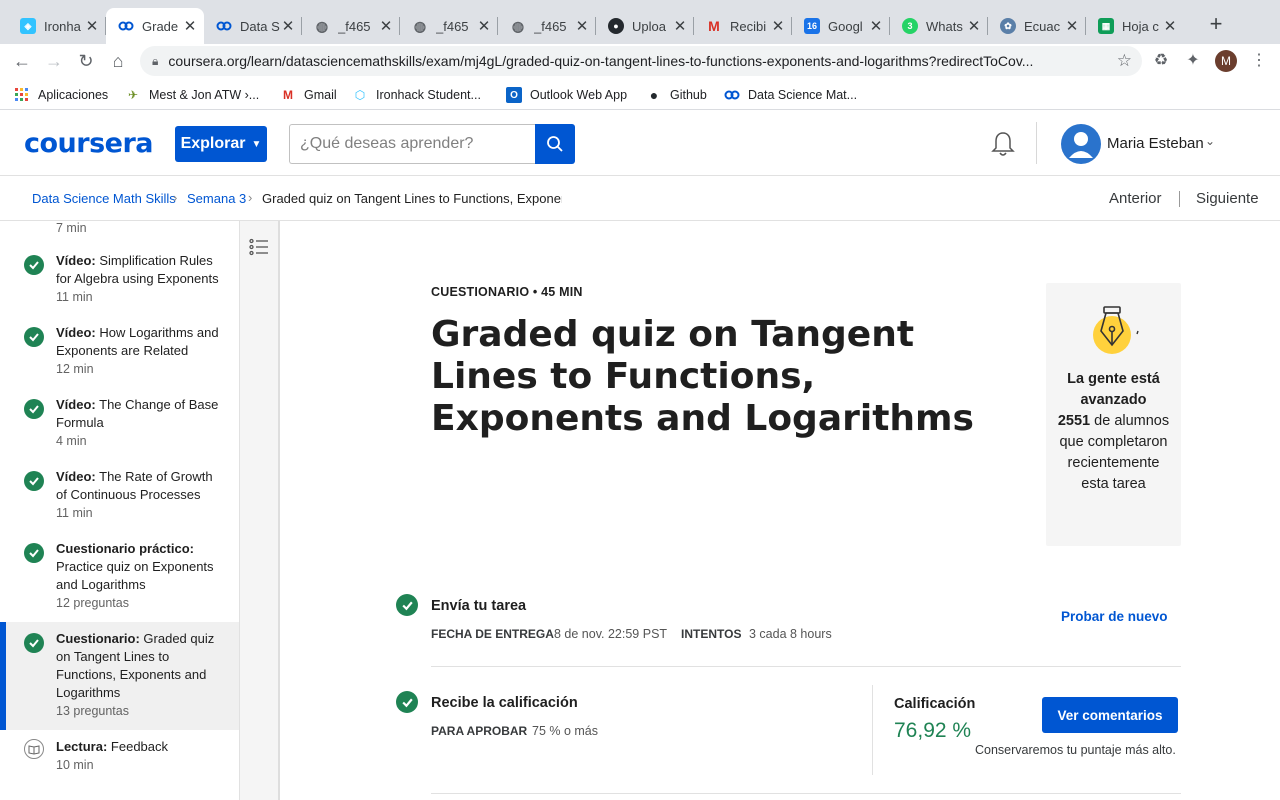 Image resolution: width=1280 pixels, height=800 pixels. I want to click on kebab-menu-icon: ⋮, so click(1259, 61).